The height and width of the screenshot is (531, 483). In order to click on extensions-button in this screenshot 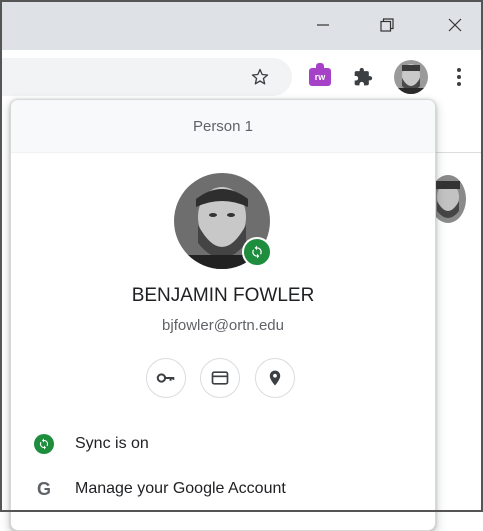, I will do `click(363, 77)`.